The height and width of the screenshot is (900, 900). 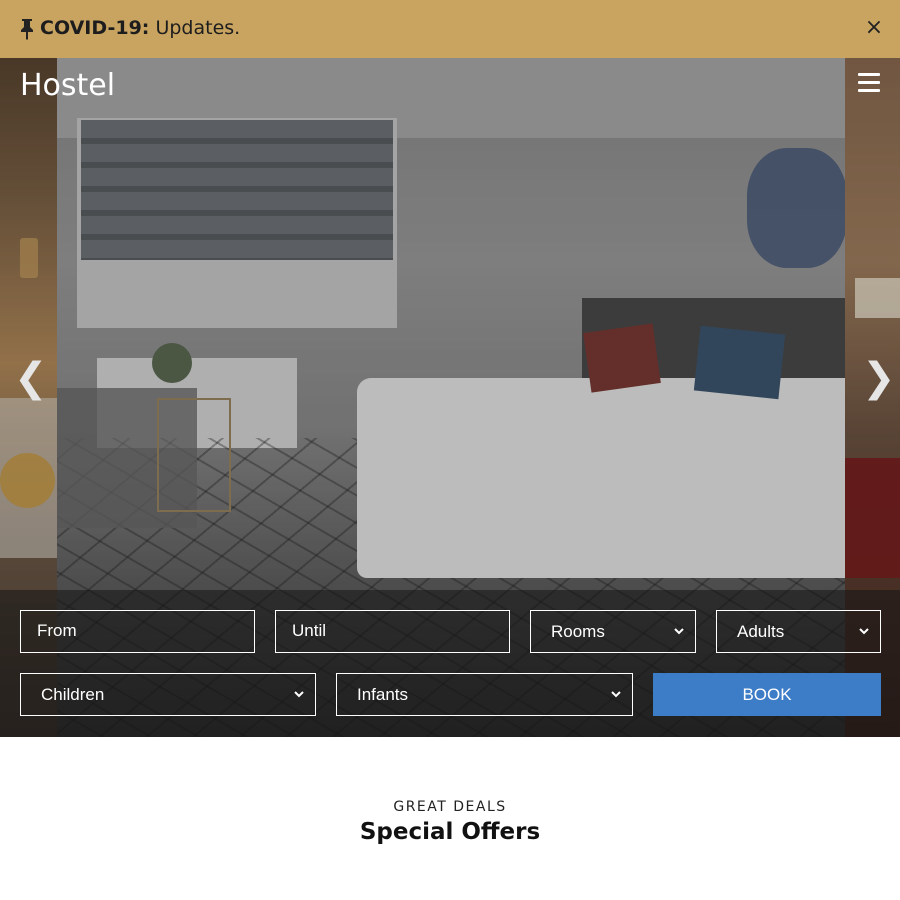 I want to click on close-icon: ×, so click(x=874, y=28).